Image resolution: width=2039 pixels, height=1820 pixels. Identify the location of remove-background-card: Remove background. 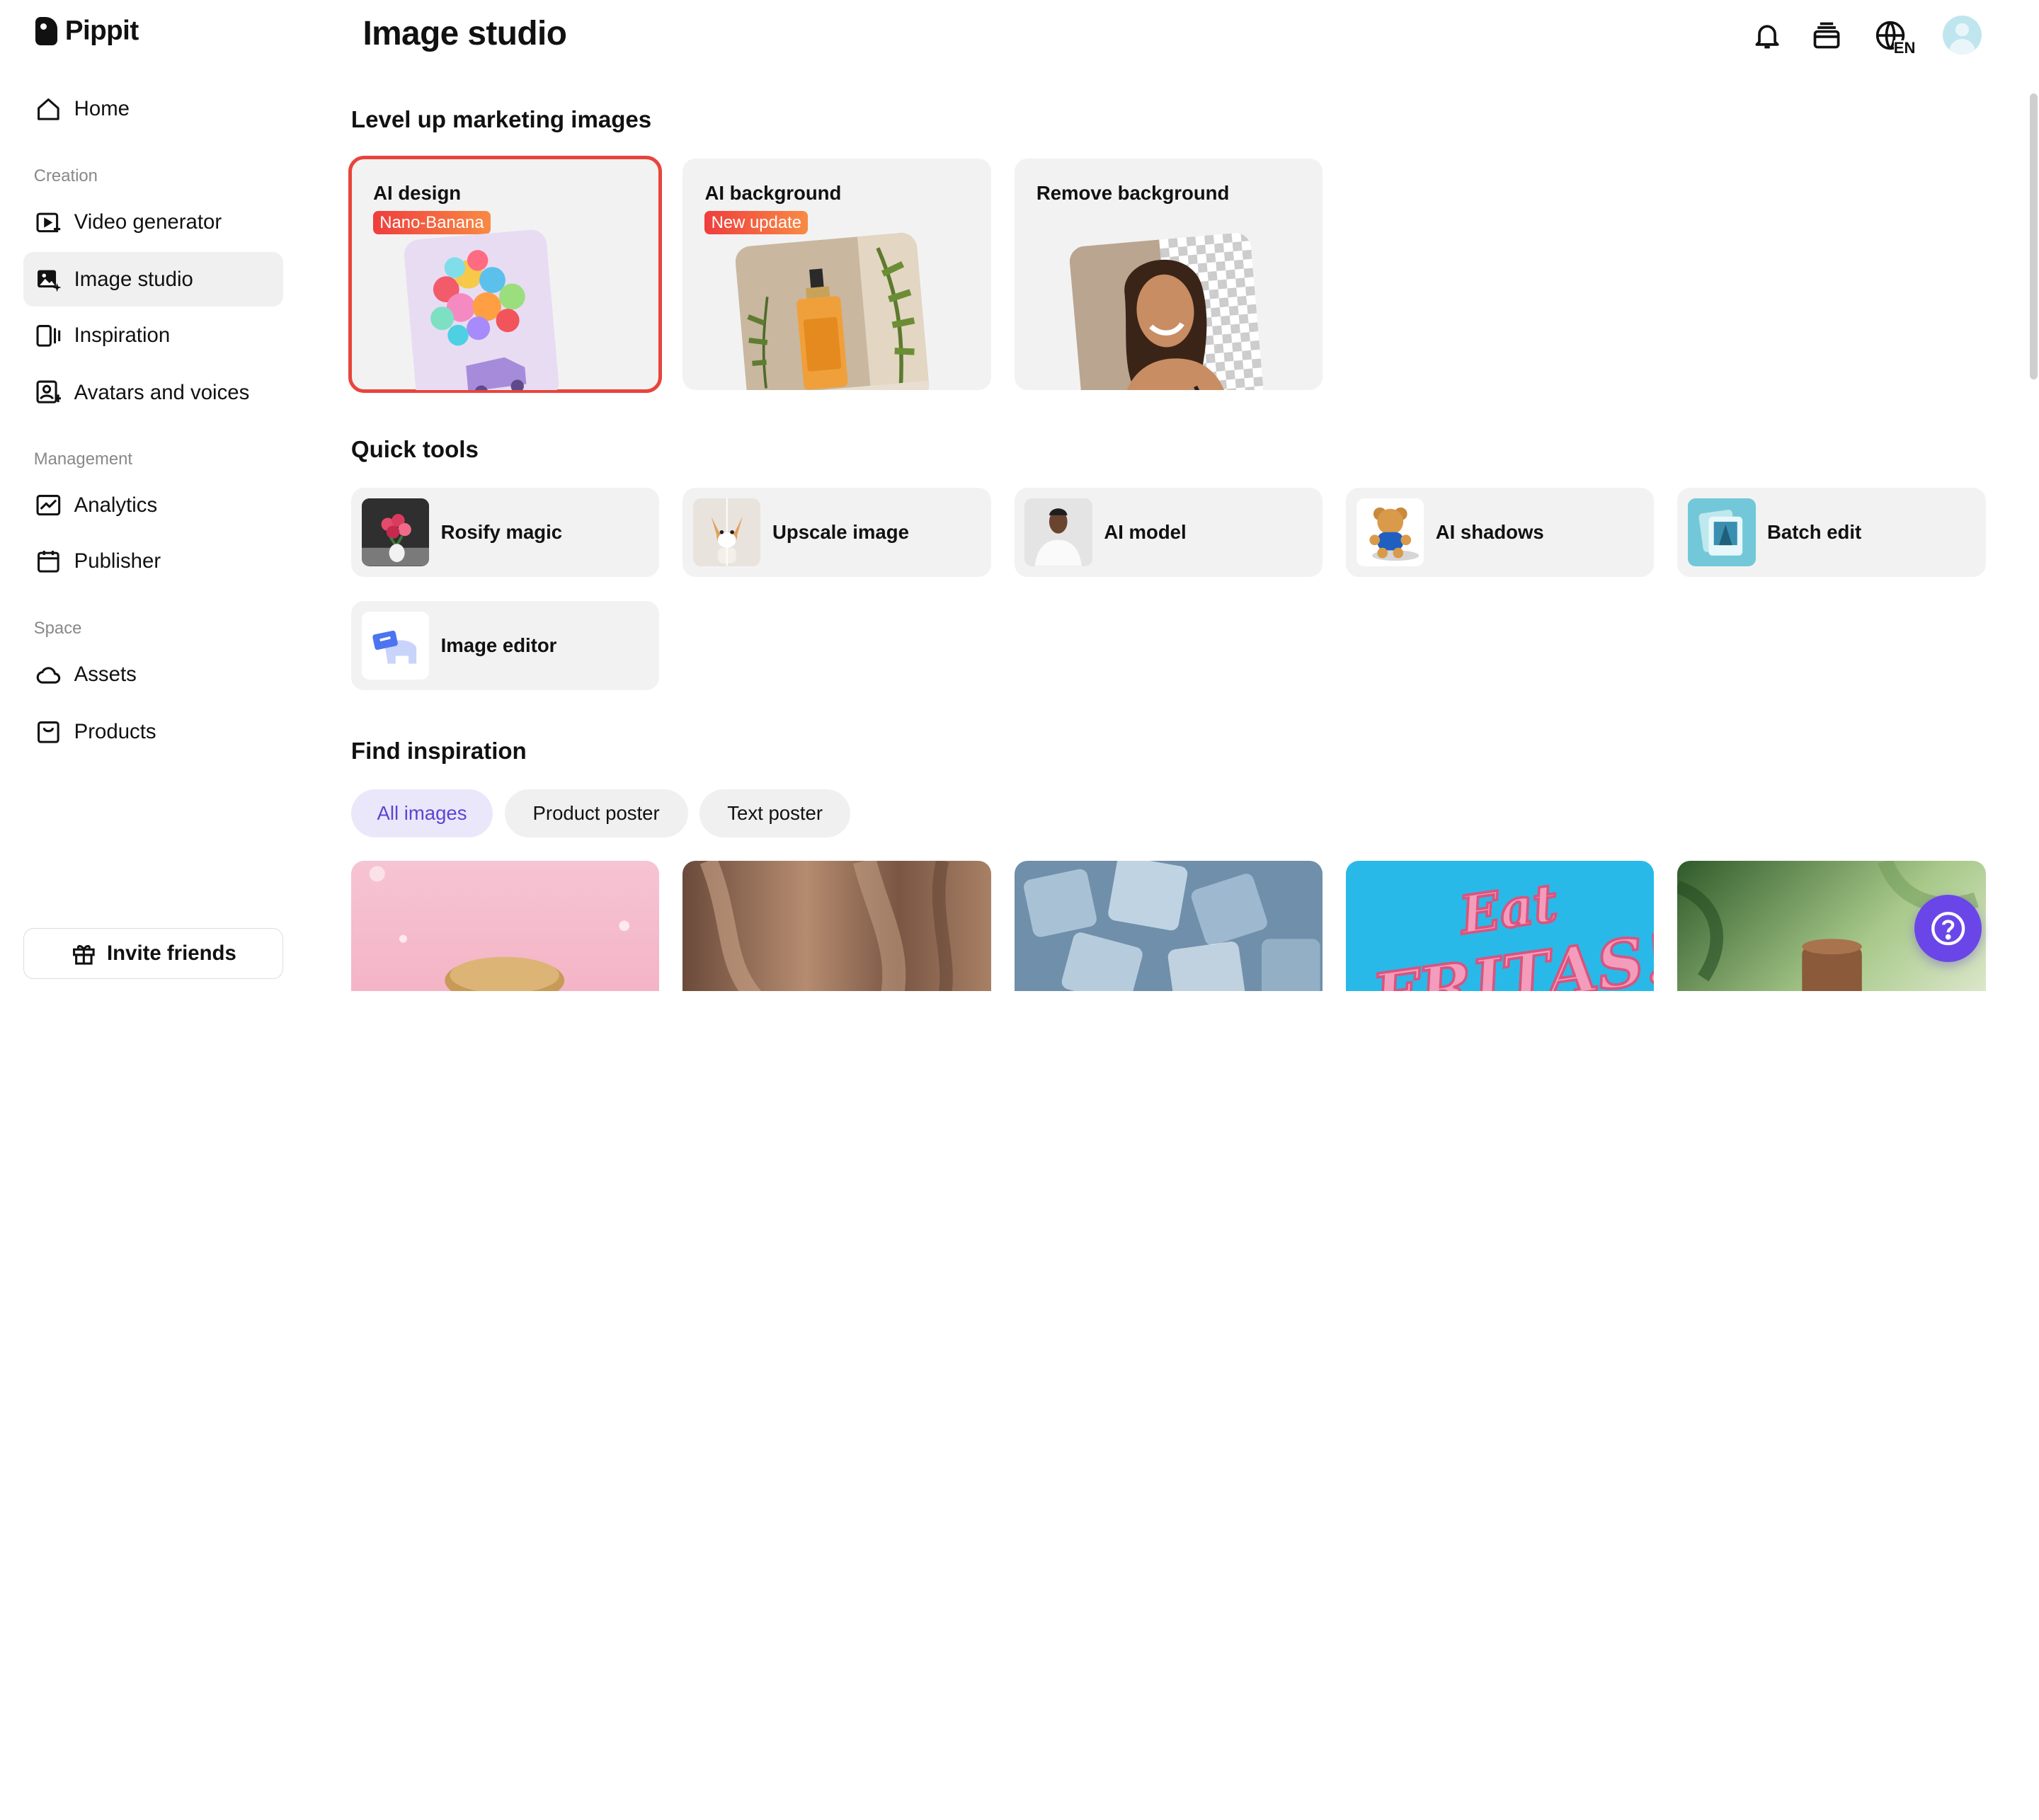
(1168, 274).